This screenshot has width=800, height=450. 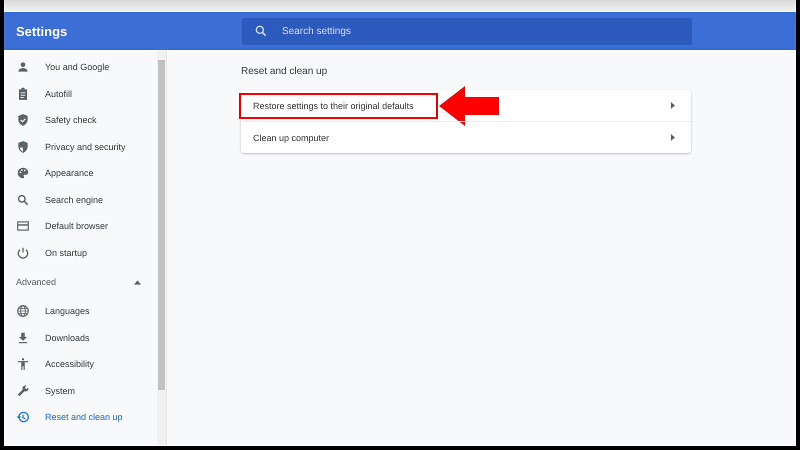 I want to click on sidebar-item: Safety check, so click(x=80, y=120).